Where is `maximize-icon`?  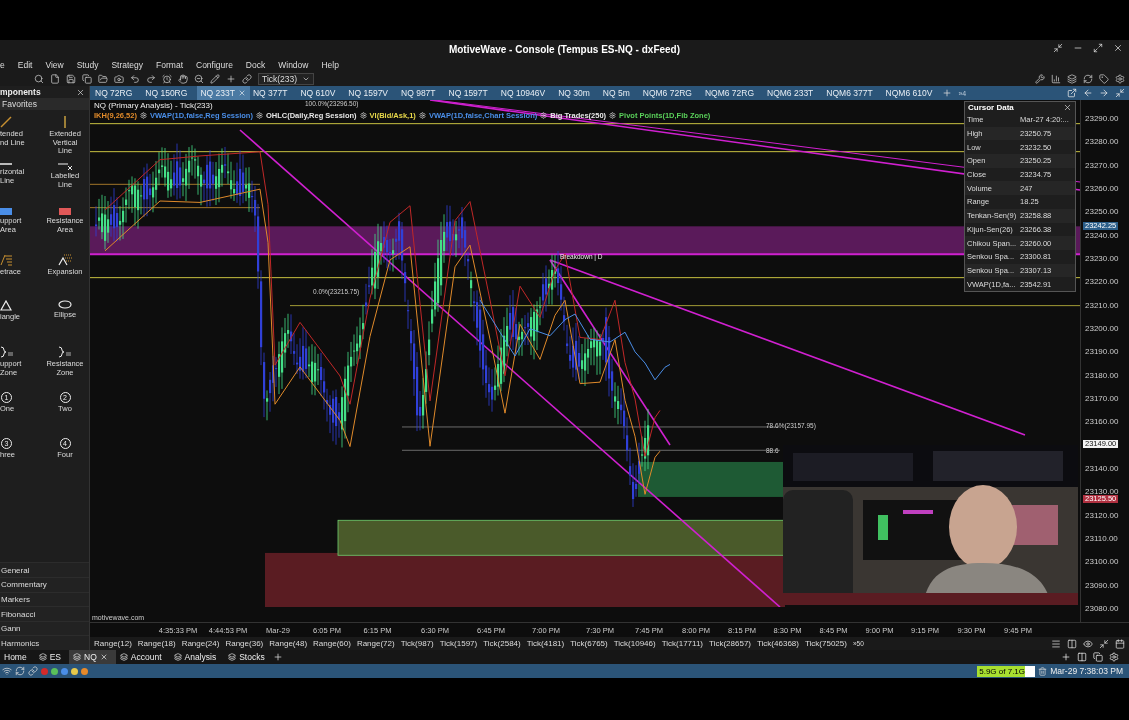 maximize-icon is located at coordinates (1098, 48).